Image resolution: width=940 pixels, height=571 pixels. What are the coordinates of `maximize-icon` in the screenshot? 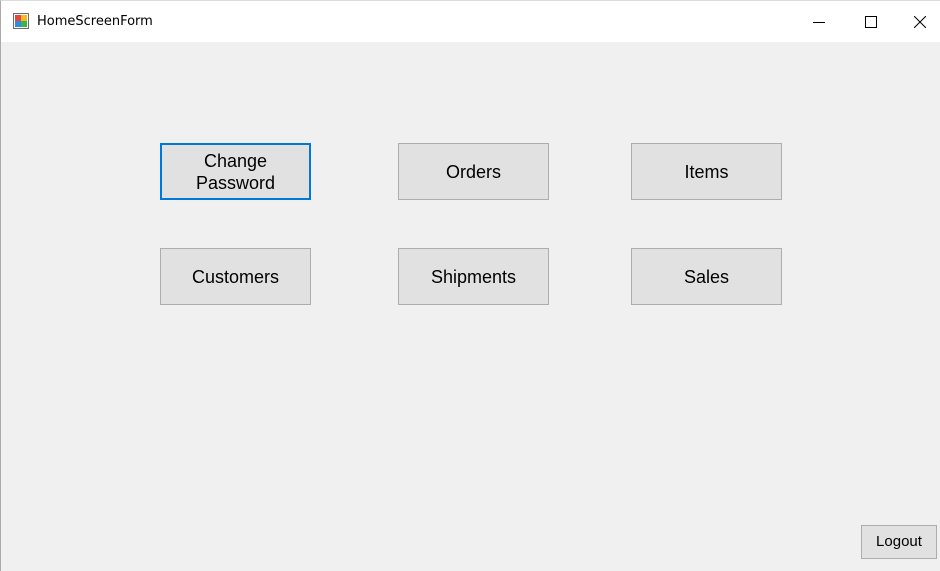 It's located at (871, 21).